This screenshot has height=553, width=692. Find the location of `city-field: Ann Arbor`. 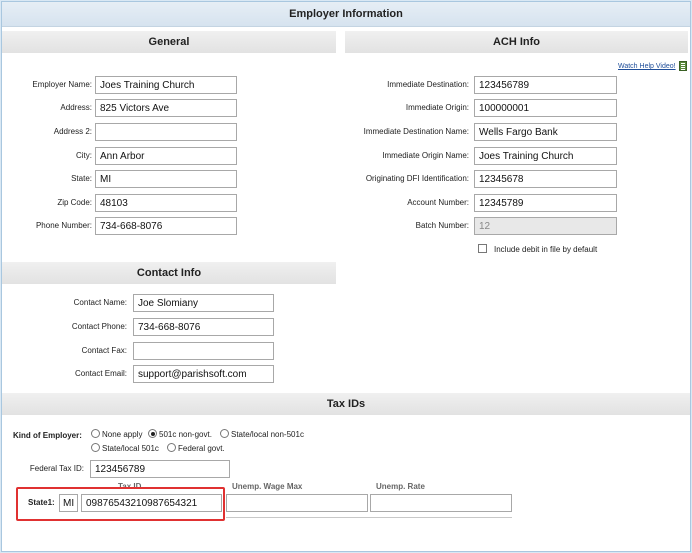

city-field: Ann Arbor is located at coordinates (166, 156).